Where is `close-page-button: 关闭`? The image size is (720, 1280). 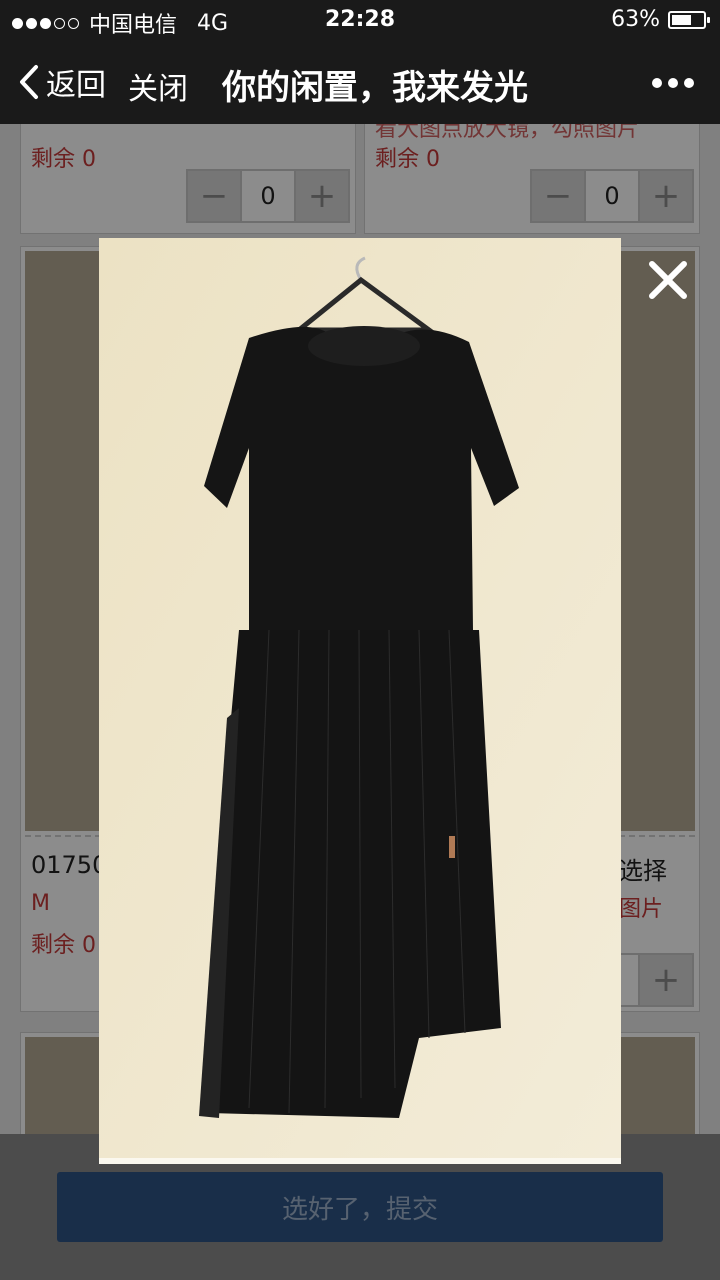
close-page-button: 关闭 is located at coordinates (158, 86).